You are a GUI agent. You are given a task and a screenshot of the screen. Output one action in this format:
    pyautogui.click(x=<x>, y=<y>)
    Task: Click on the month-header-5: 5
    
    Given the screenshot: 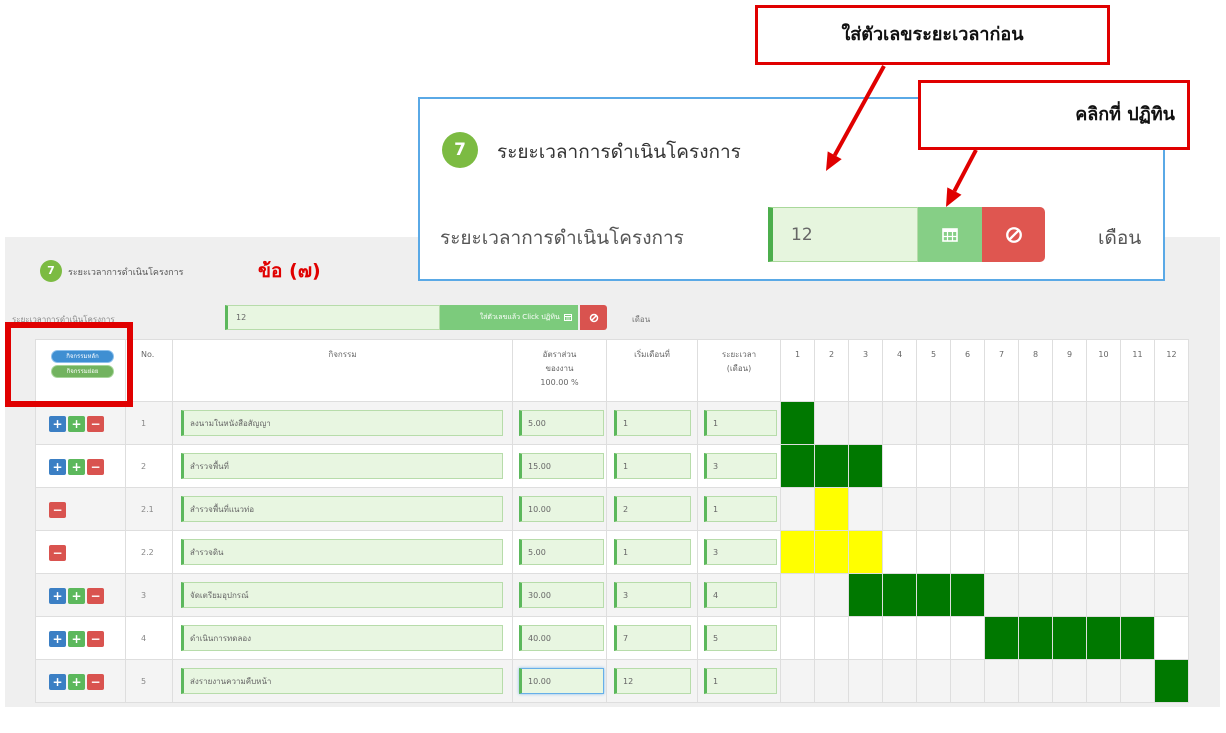 What is the action you would take?
    pyautogui.click(x=933, y=370)
    